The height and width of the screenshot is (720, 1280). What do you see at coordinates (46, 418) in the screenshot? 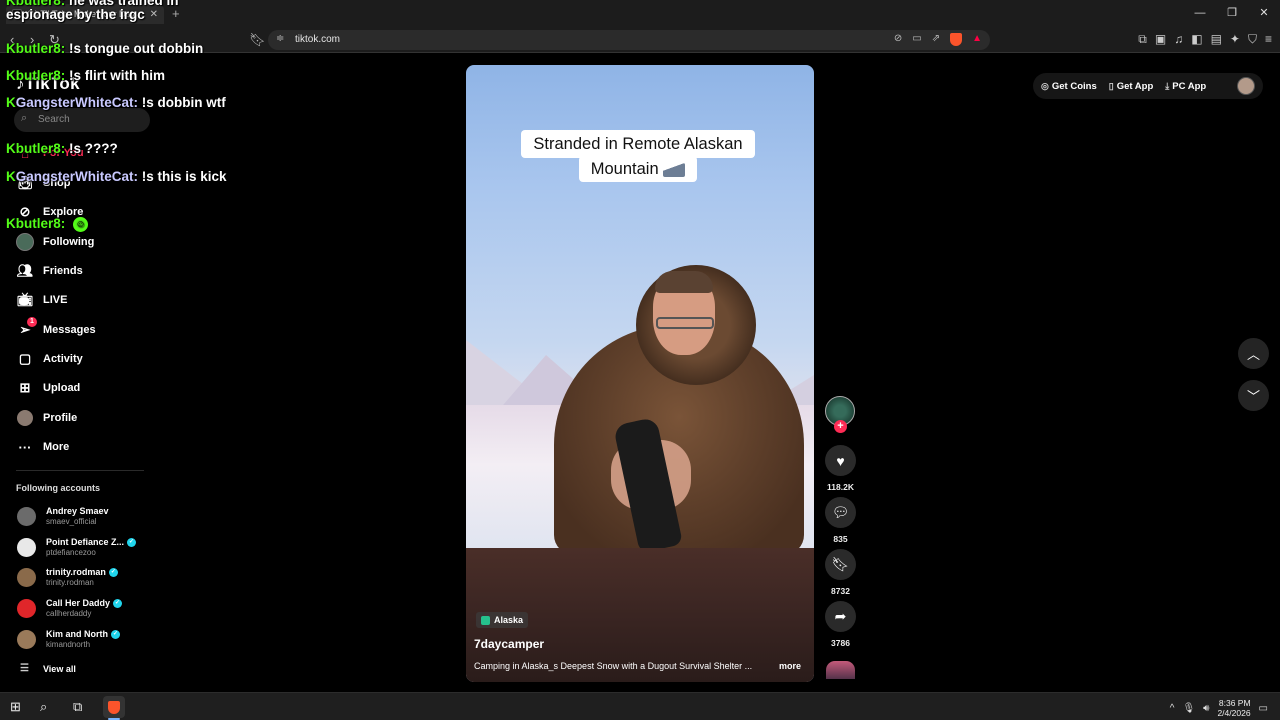
I see `nav-profile: Profile` at bounding box center [46, 418].